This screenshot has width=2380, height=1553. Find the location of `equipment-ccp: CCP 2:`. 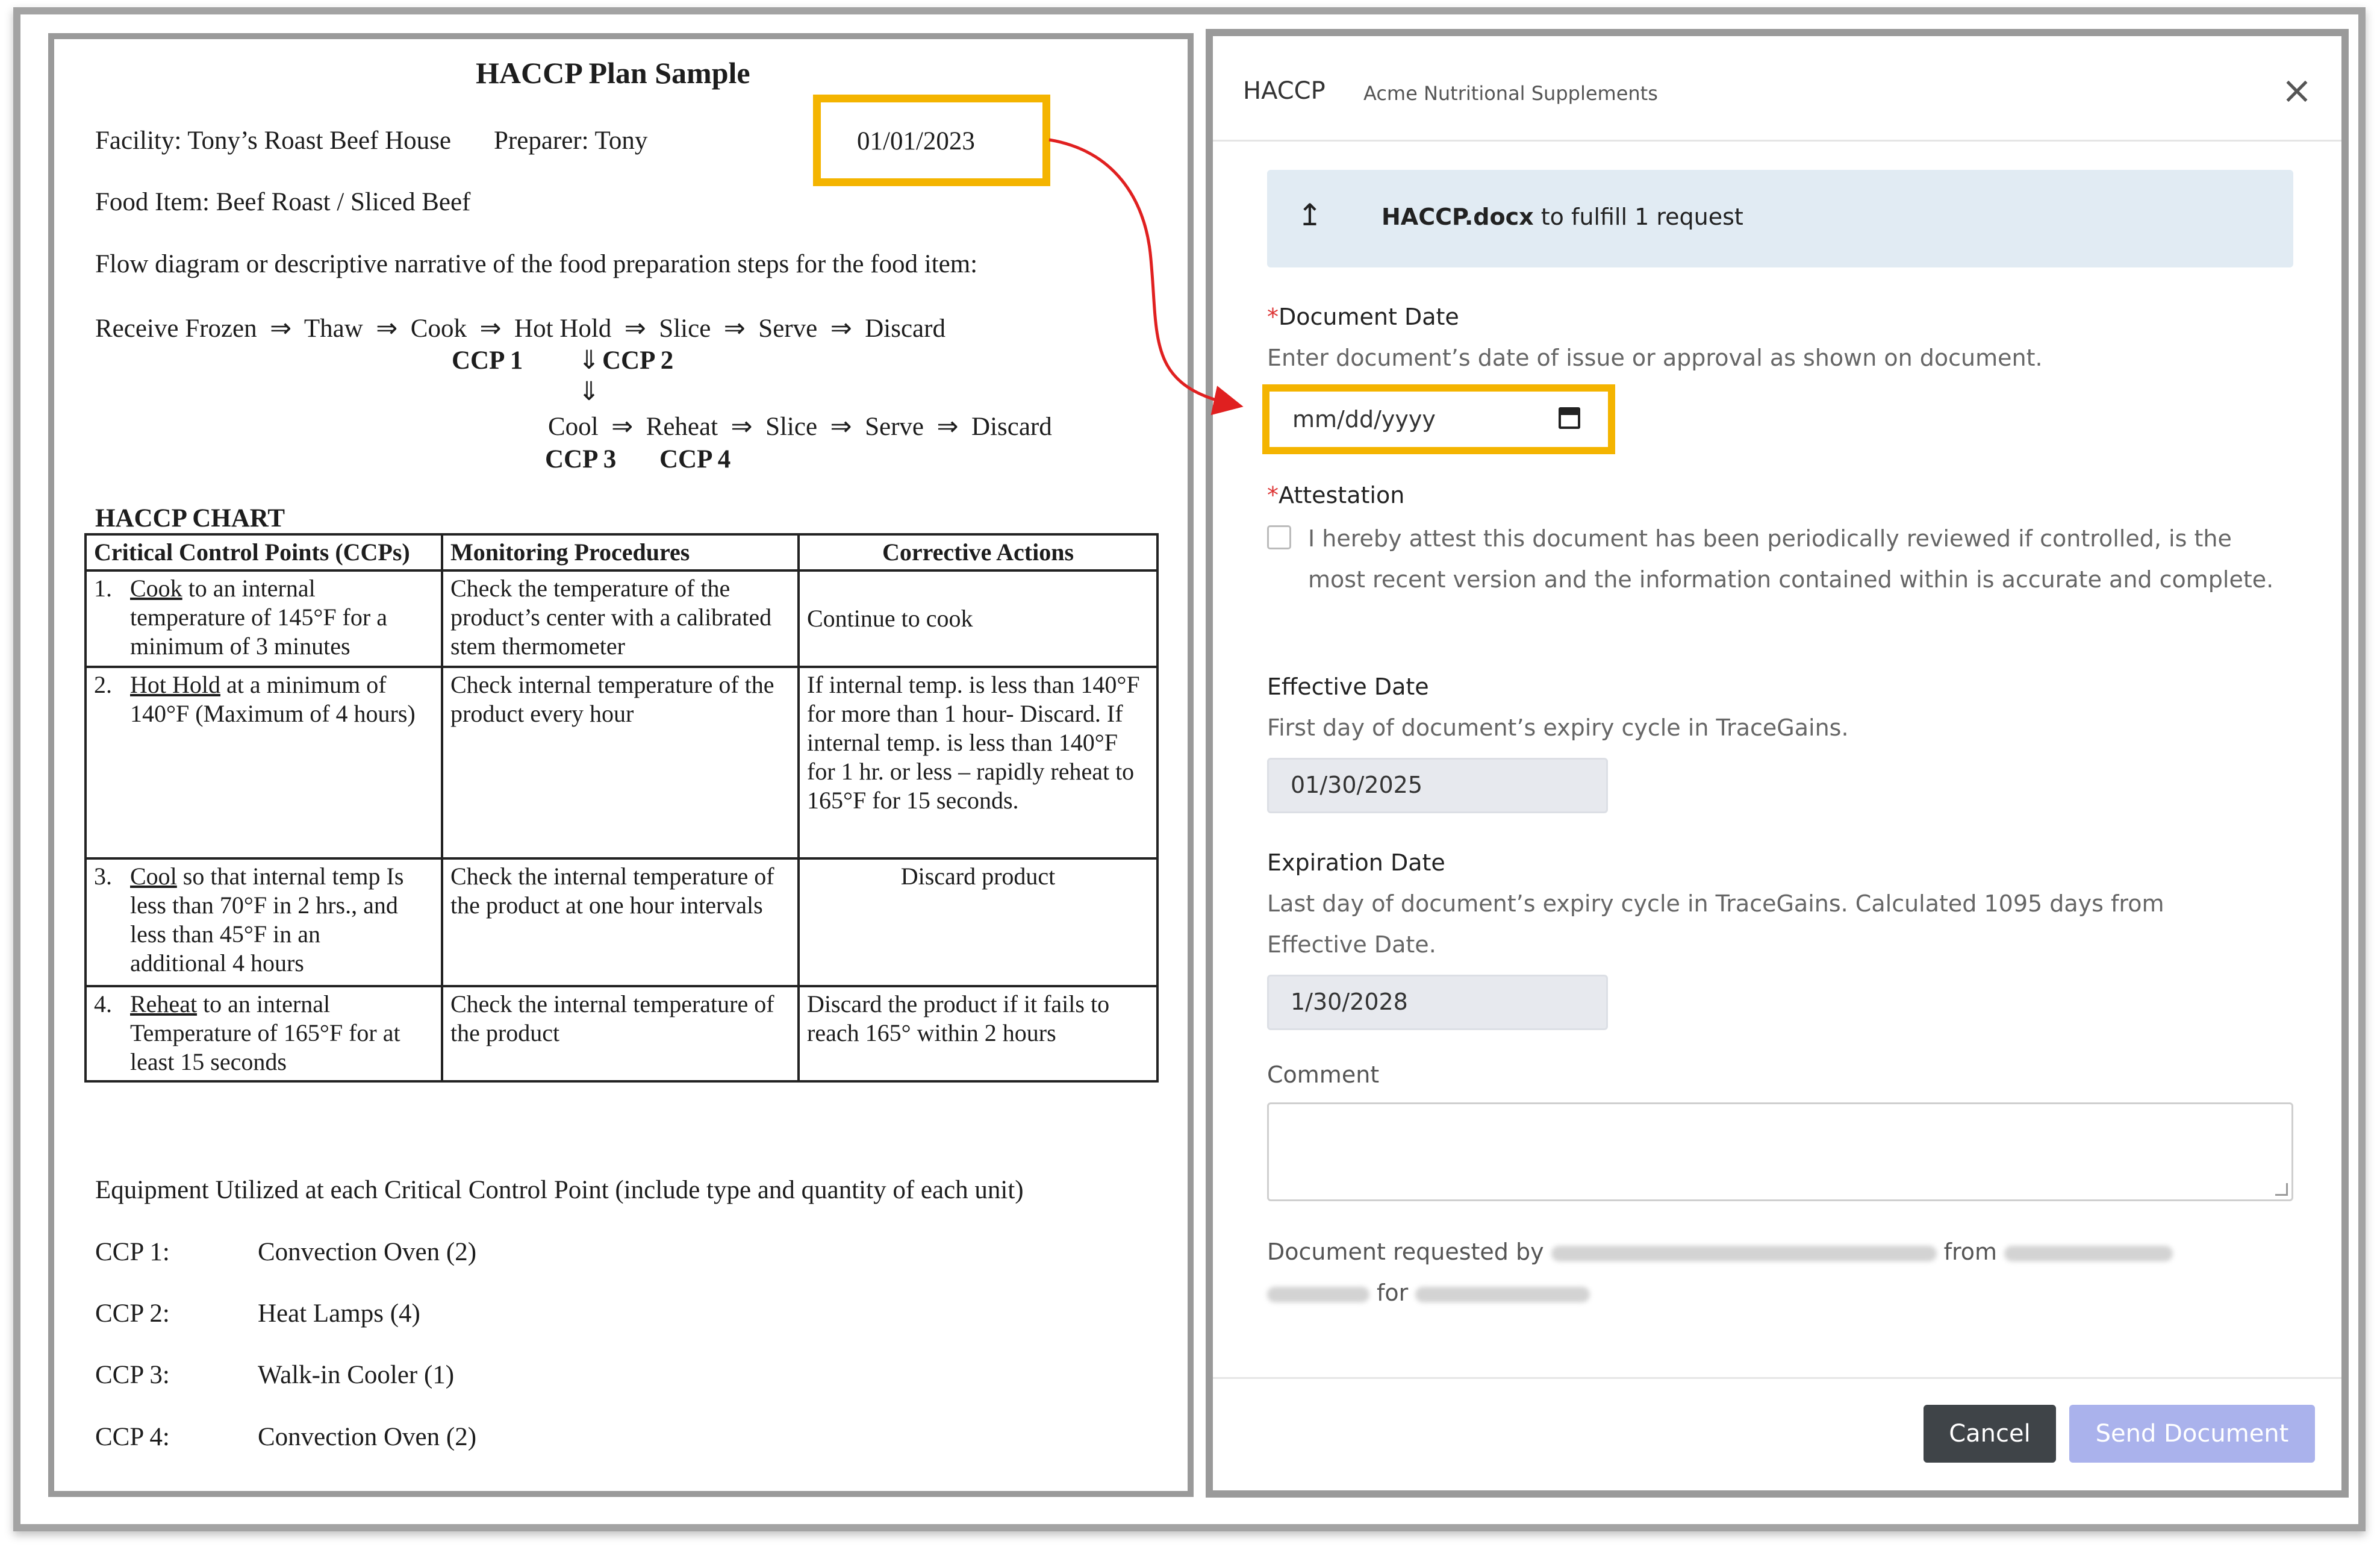

equipment-ccp: CCP 2: is located at coordinates (132, 1313).